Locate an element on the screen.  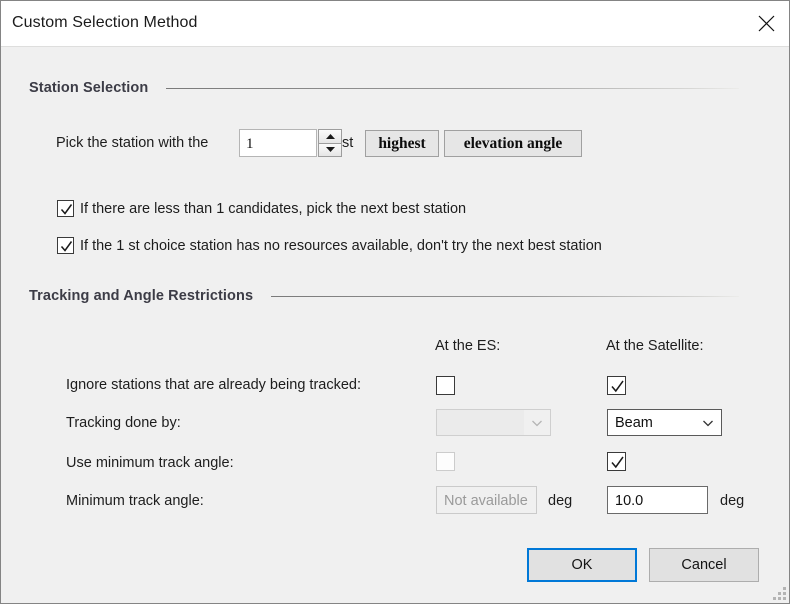
unit-label-es-deg: deg is located at coordinates (560, 501).